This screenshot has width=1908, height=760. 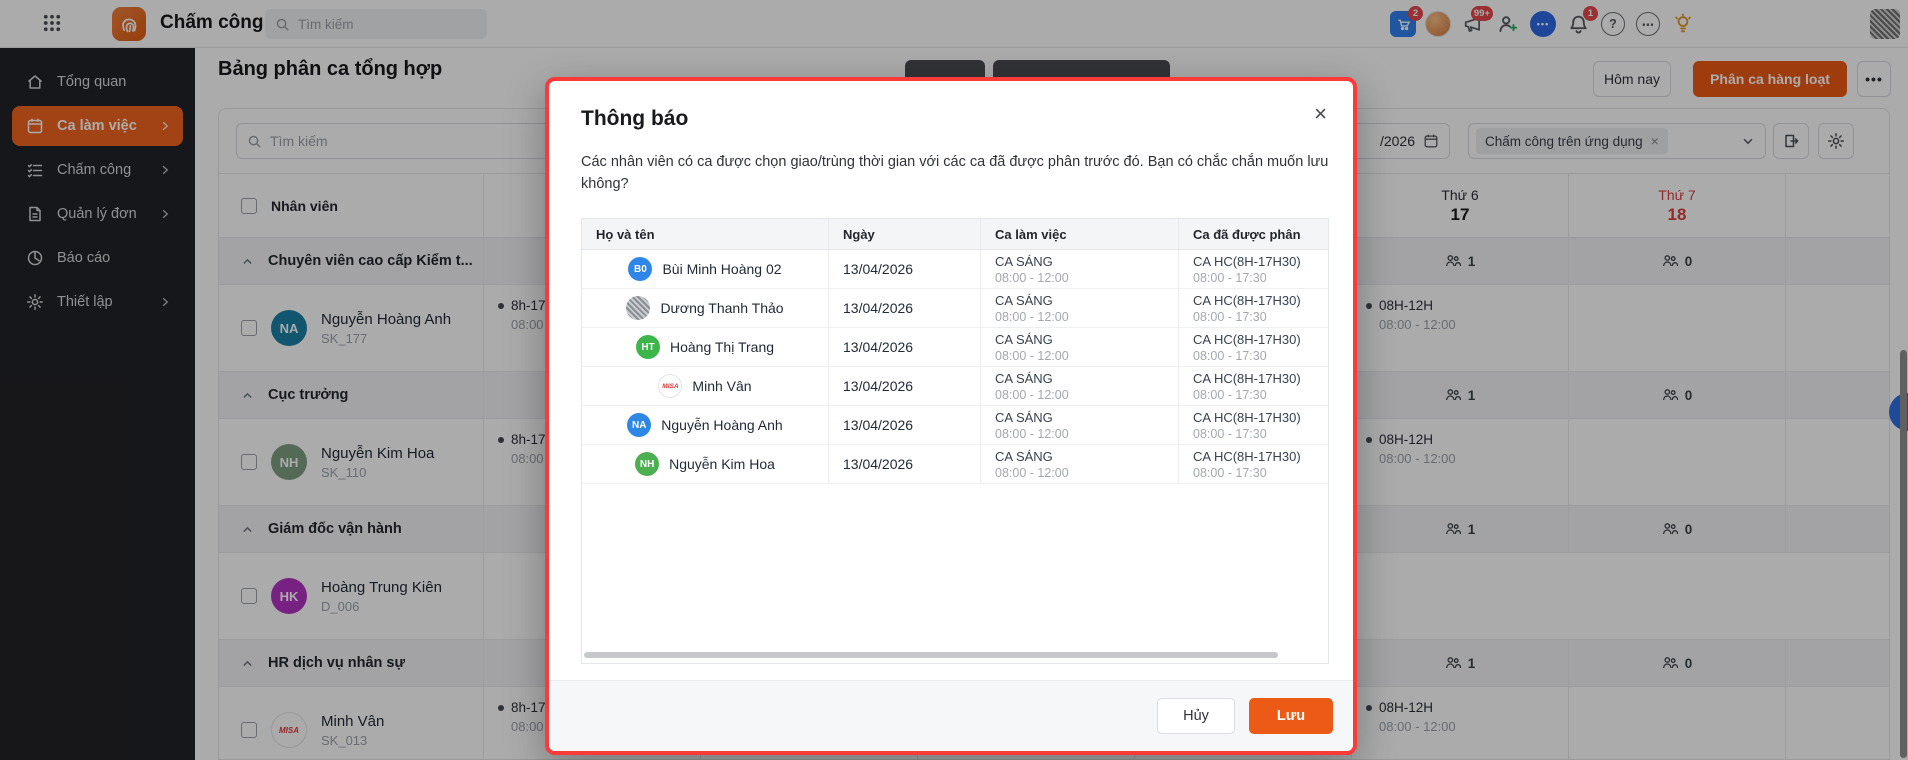 I want to click on modal-title: Thông báo, so click(x=635, y=118).